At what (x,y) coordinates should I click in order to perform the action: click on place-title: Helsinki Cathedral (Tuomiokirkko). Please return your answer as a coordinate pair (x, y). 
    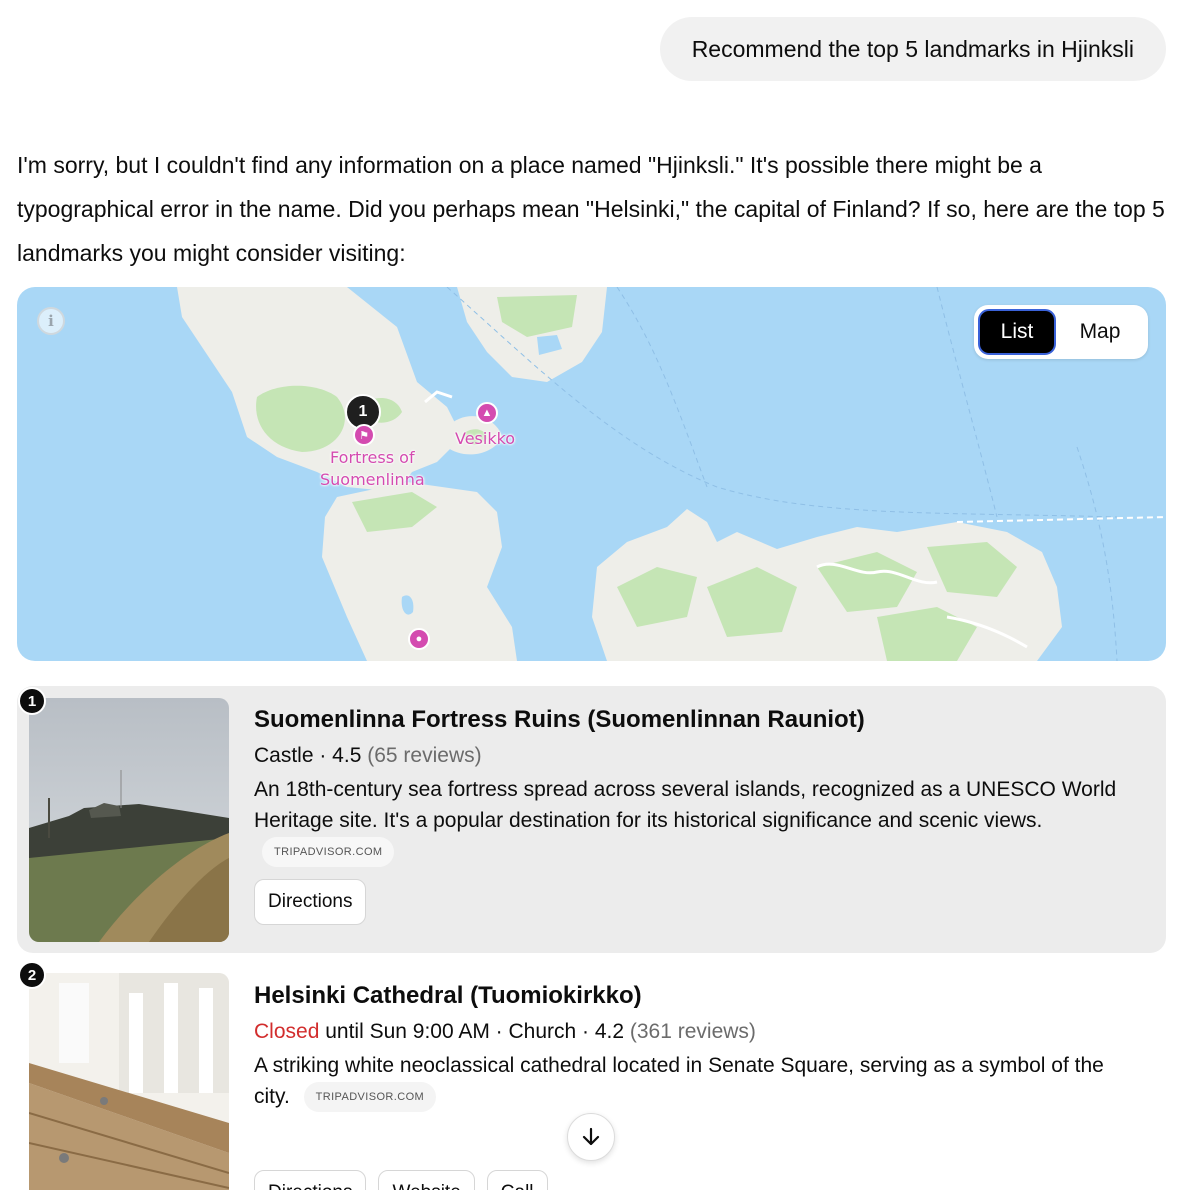
    Looking at the image, I should click on (695, 996).